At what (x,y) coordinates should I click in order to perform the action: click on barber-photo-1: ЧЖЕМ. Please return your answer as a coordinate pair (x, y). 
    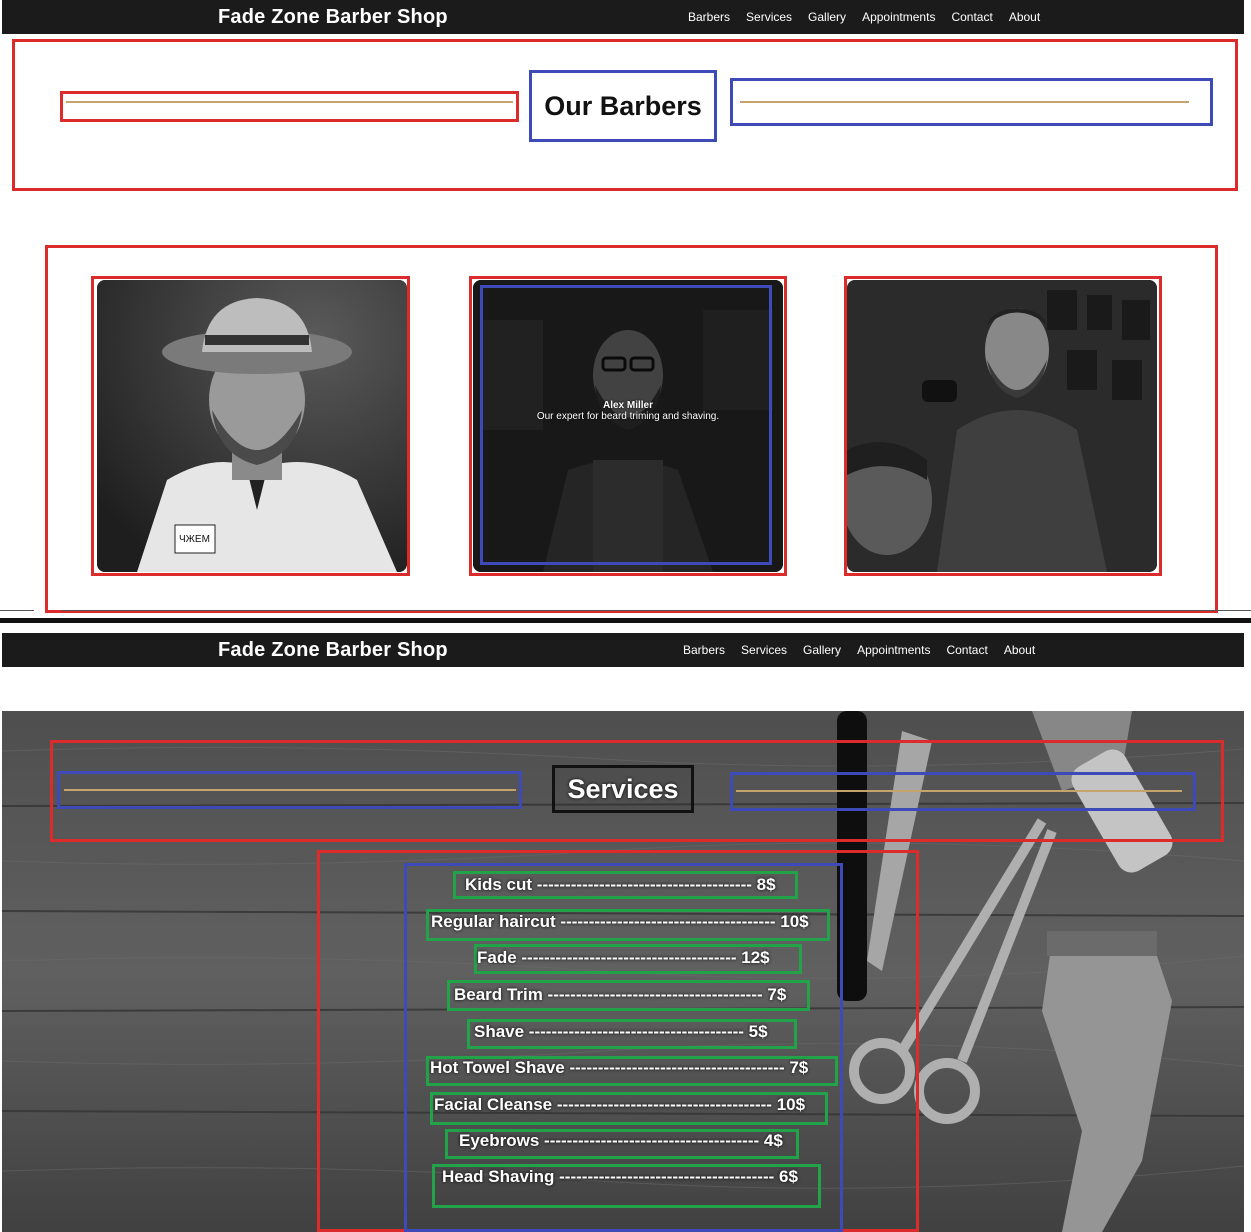
    Looking at the image, I should click on (252, 426).